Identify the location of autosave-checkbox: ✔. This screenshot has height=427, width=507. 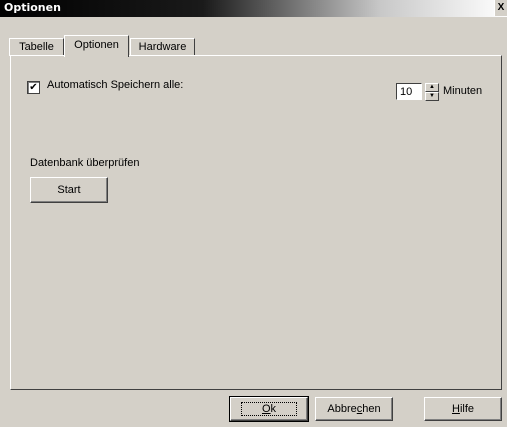
(33, 87).